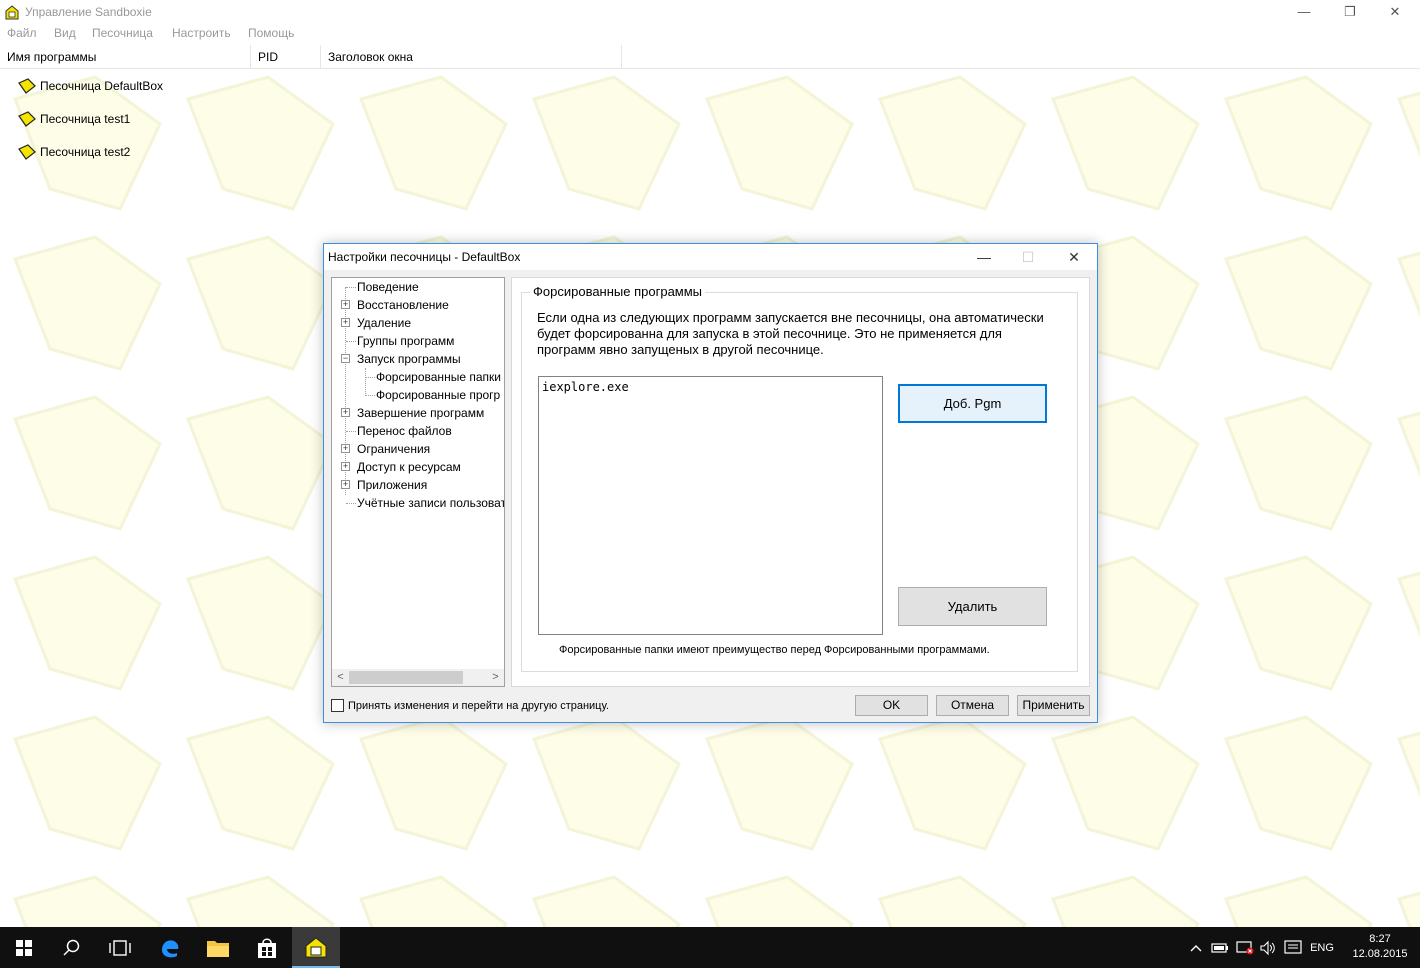  I want to click on start-button, so click(24, 947).